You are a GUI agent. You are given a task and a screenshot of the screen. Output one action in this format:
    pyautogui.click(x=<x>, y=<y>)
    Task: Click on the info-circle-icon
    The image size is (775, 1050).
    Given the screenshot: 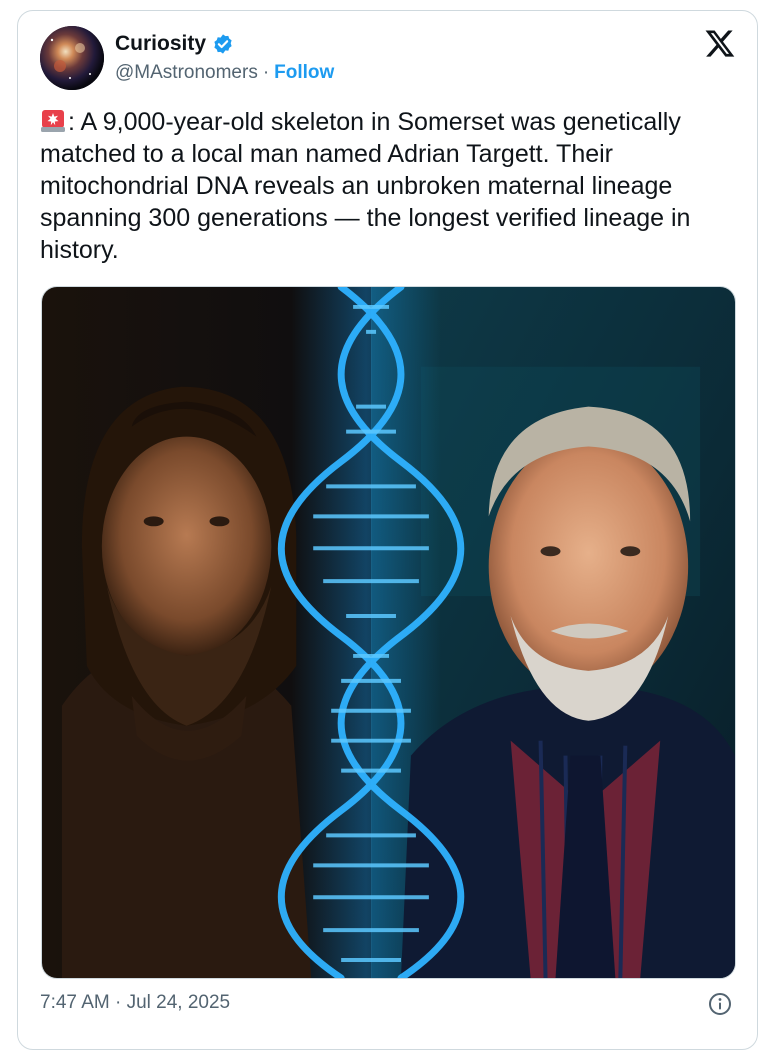 What is the action you would take?
    pyautogui.click(x=720, y=1004)
    